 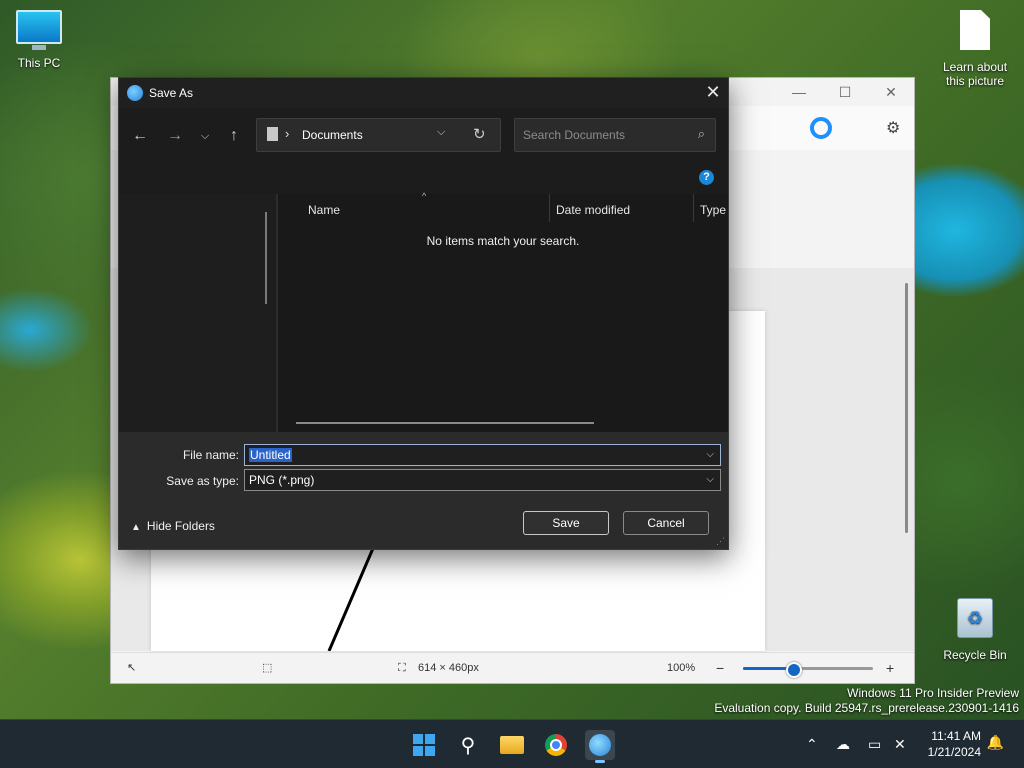 What do you see at coordinates (136, 527) in the screenshot?
I see `chevron-up-icon: ▲` at bounding box center [136, 527].